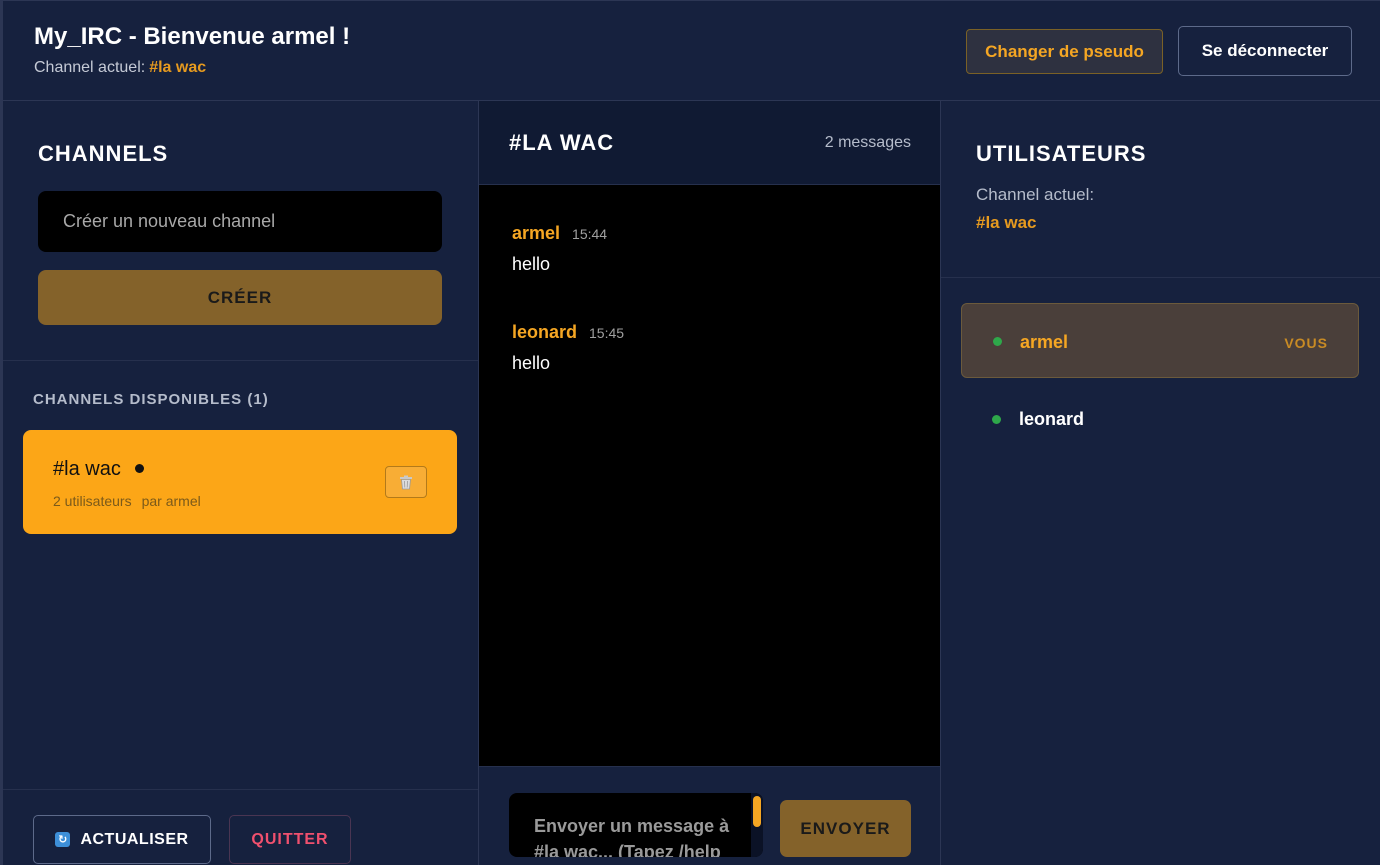  I want to click on chat-channel-title: #LA WAC, so click(562, 142).